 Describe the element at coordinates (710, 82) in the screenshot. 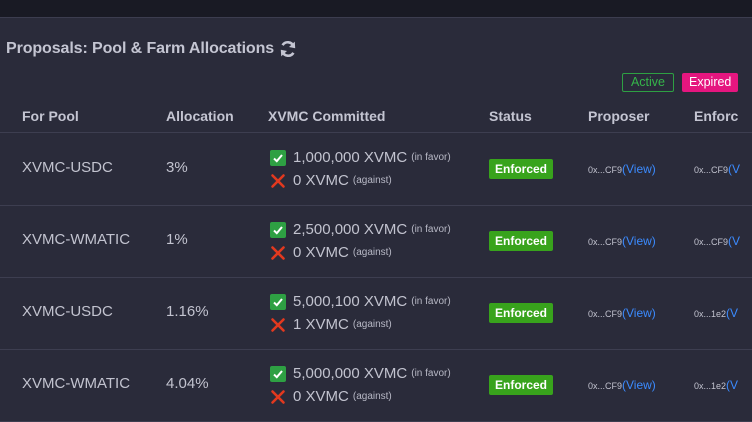

I see `expired-filter-button: Expired` at that location.